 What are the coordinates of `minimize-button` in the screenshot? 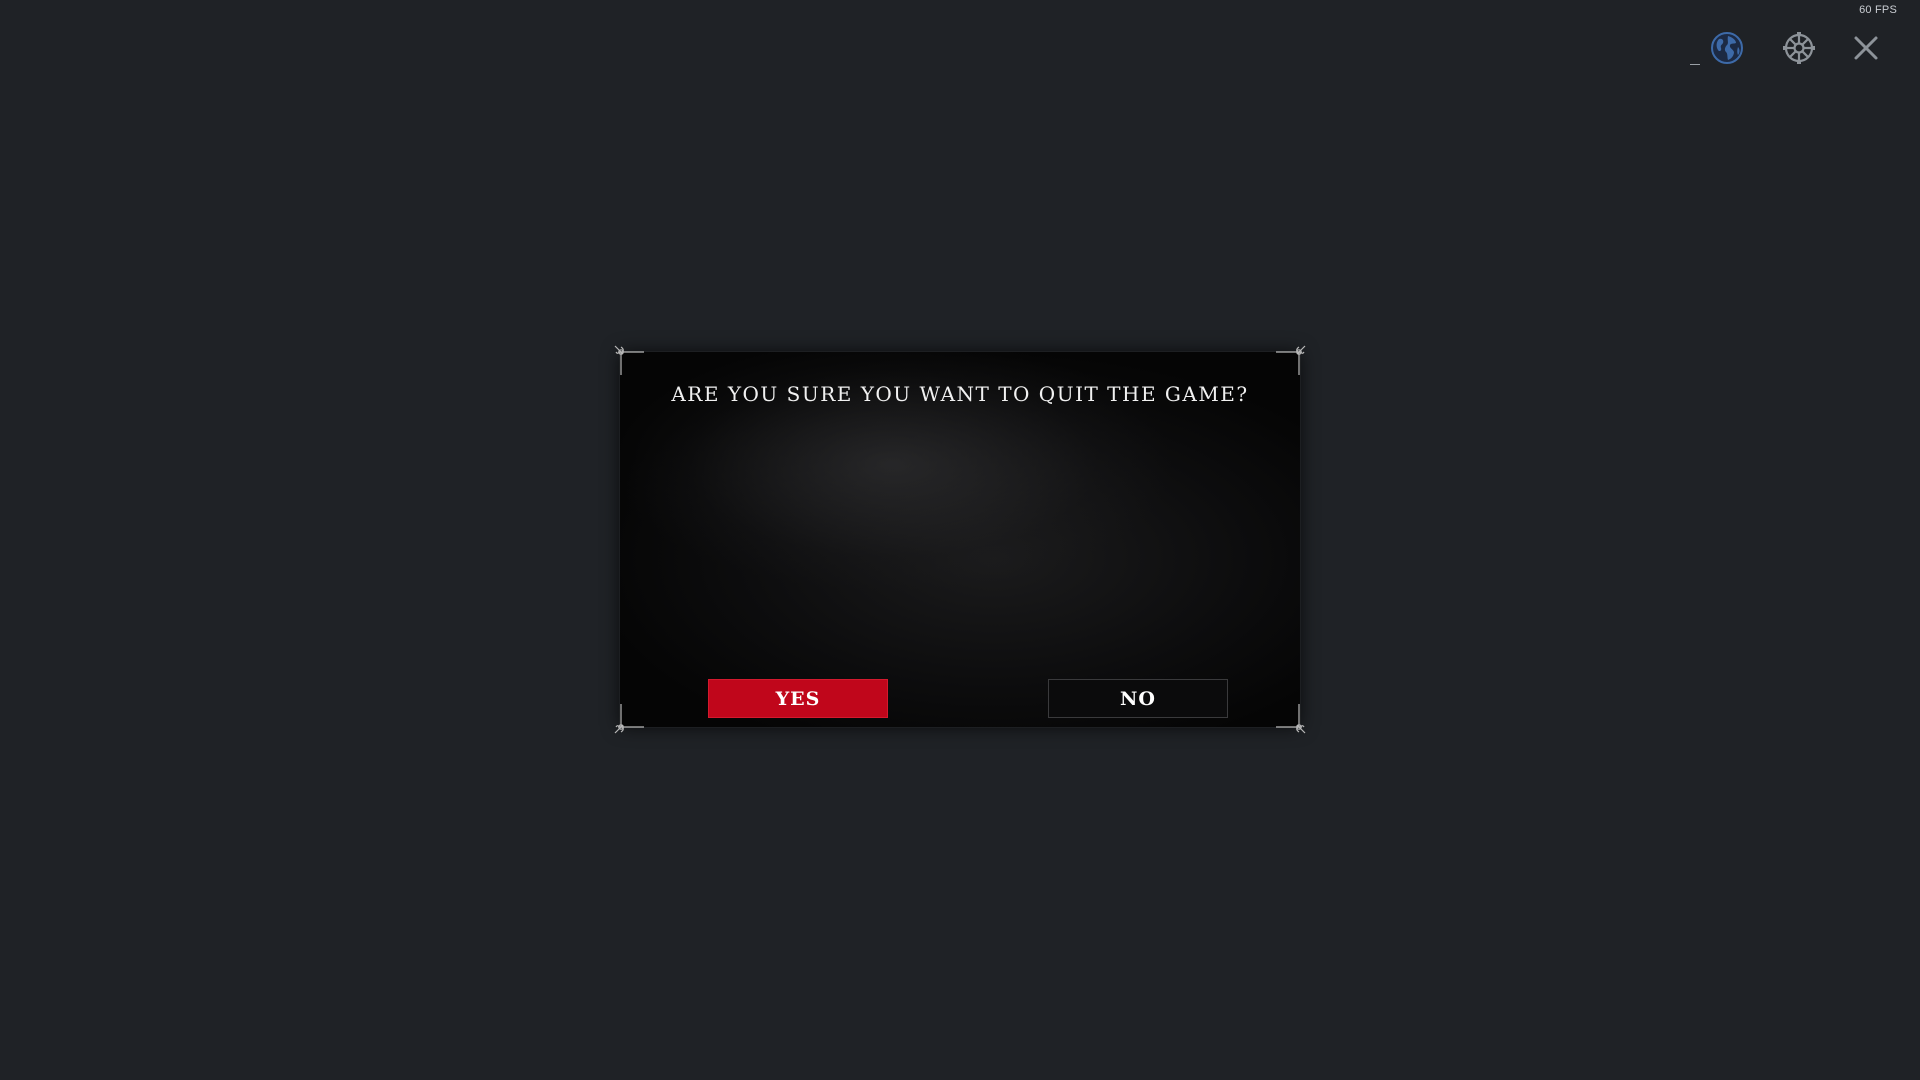 It's located at (1695, 48).